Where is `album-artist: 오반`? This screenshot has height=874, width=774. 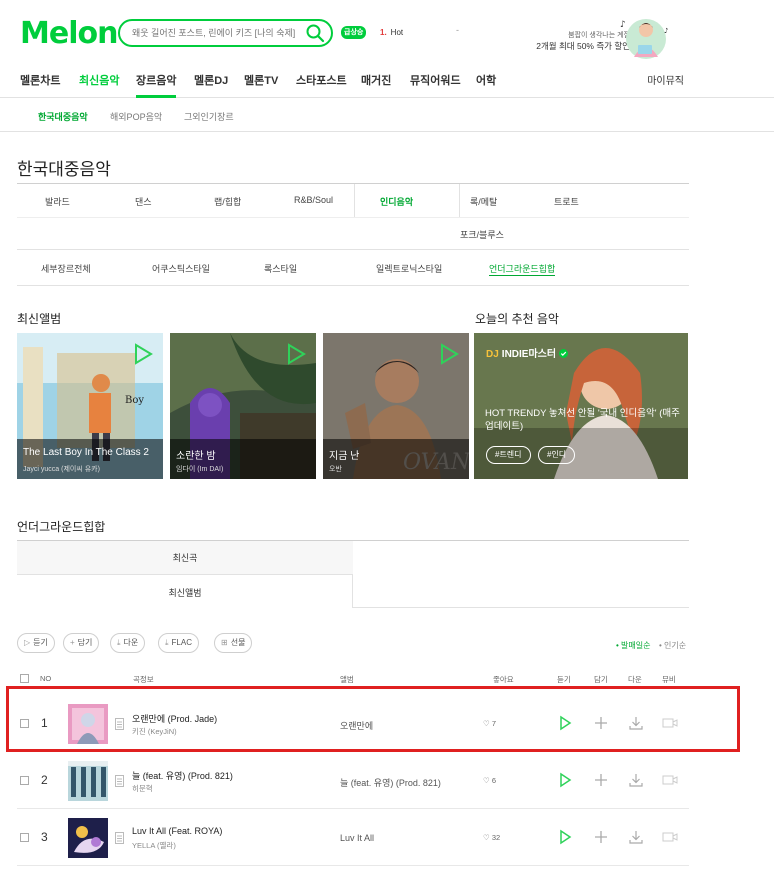 album-artist: 오반 is located at coordinates (335, 469).